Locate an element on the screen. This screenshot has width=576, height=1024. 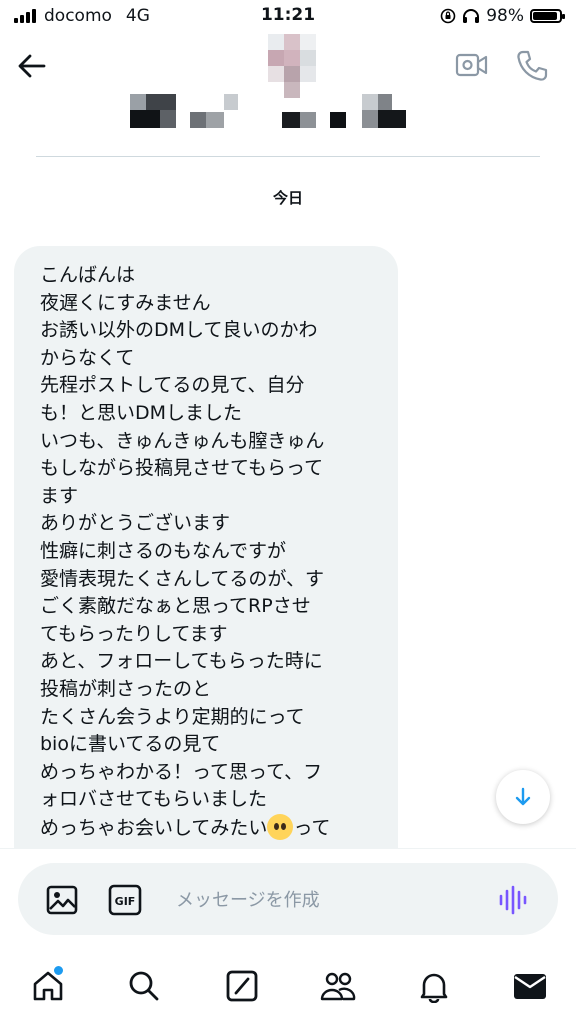
scroll-to-bottom-button is located at coordinates (523, 797).